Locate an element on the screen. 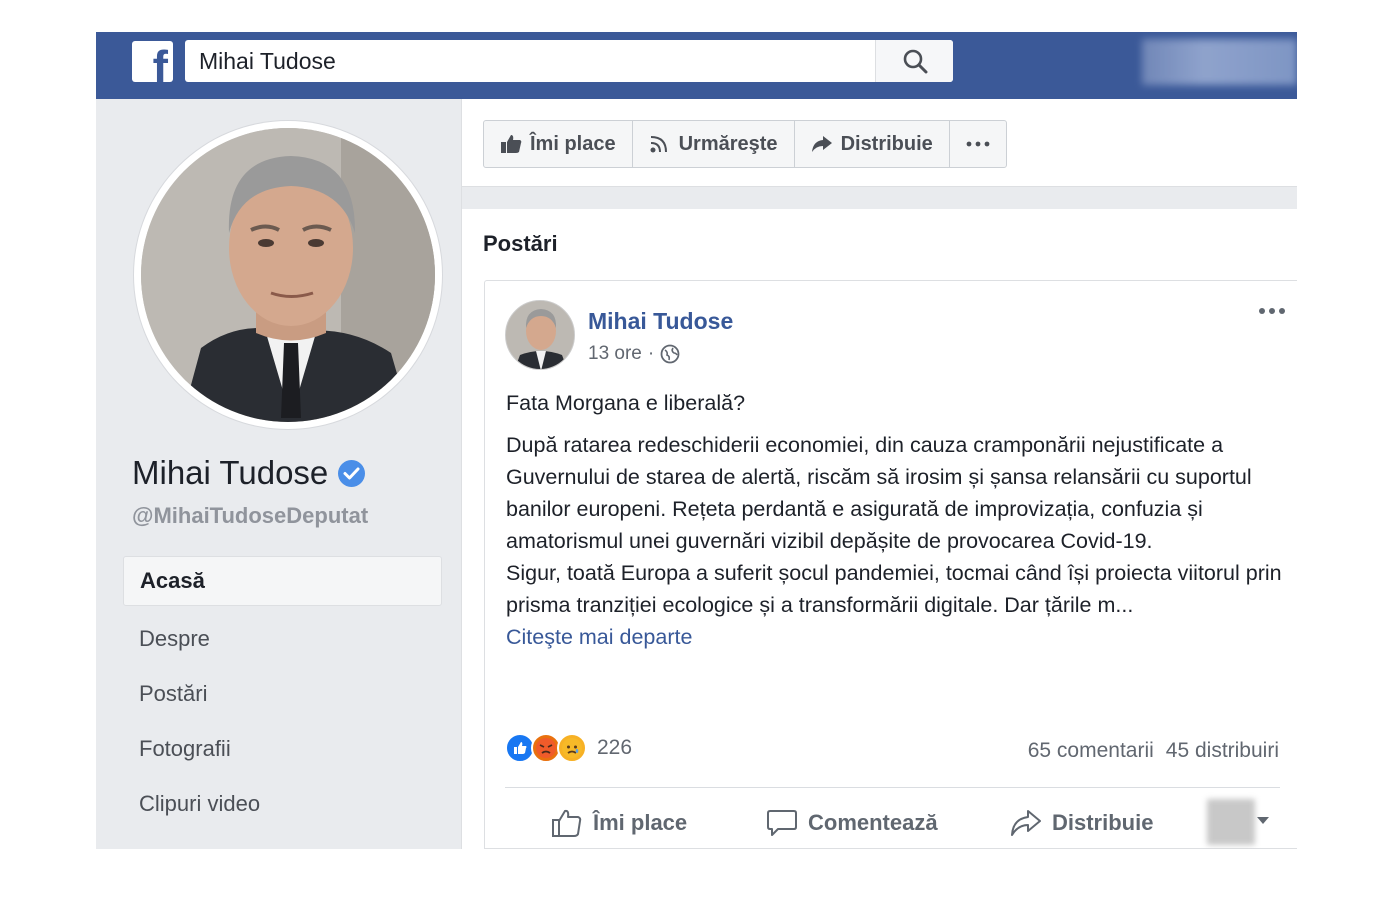 Image resolution: width=1400 pixels, height=900 pixels. profile-name-text: Mihai Tudose is located at coordinates (230, 472).